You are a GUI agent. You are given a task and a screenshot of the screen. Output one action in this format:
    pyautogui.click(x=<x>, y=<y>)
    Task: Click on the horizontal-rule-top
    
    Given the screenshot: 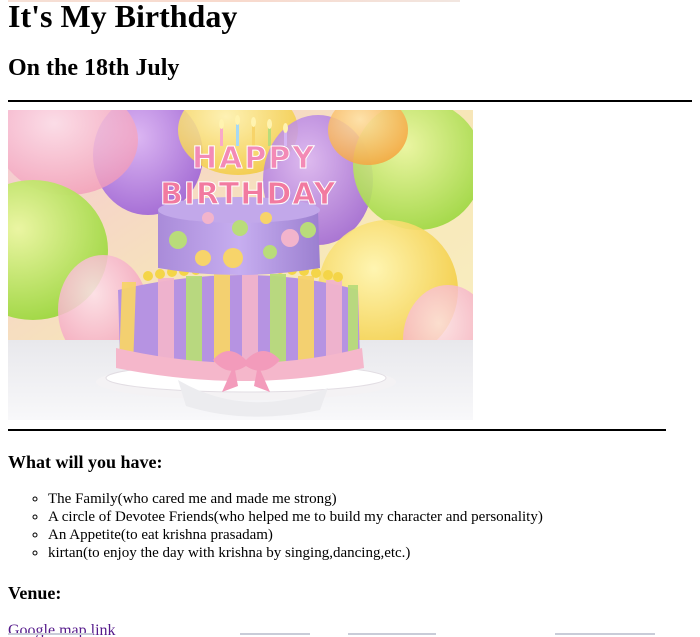 What is the action you would take?
    pyautogui.click(x=350, y=101)
    